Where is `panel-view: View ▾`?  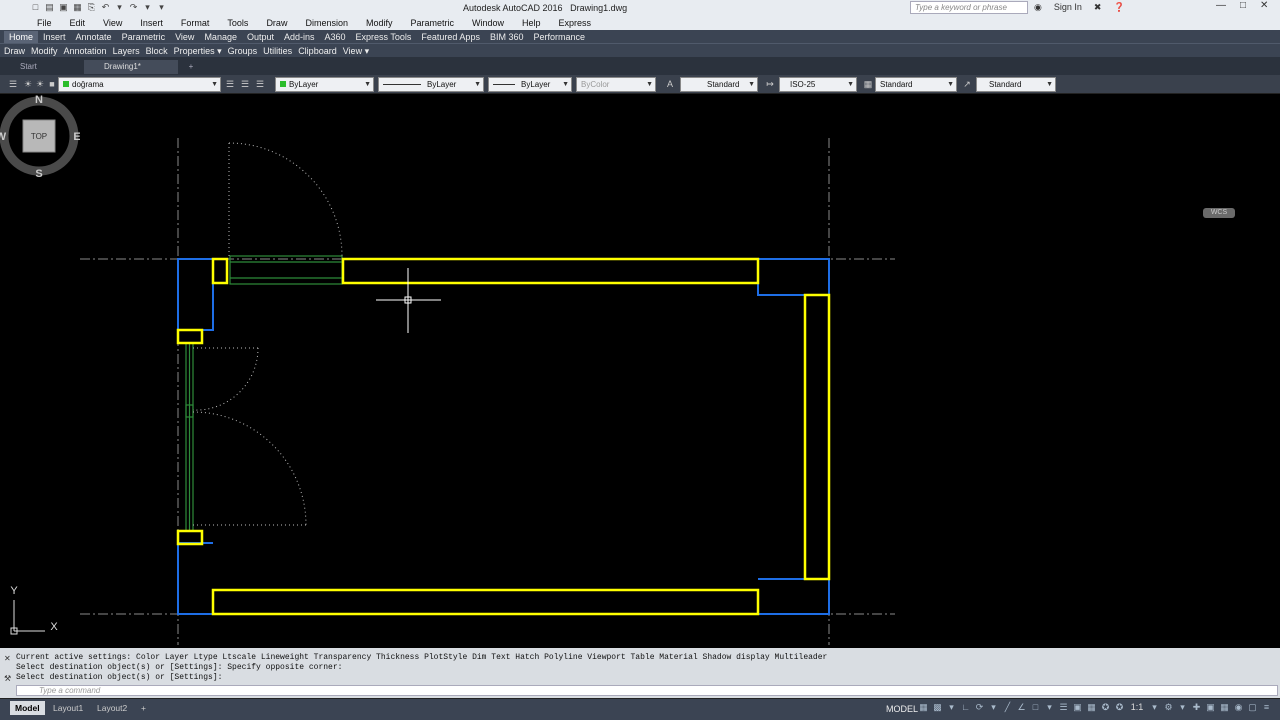 panel-view: View ▾ is located at coordinates (356, 51).